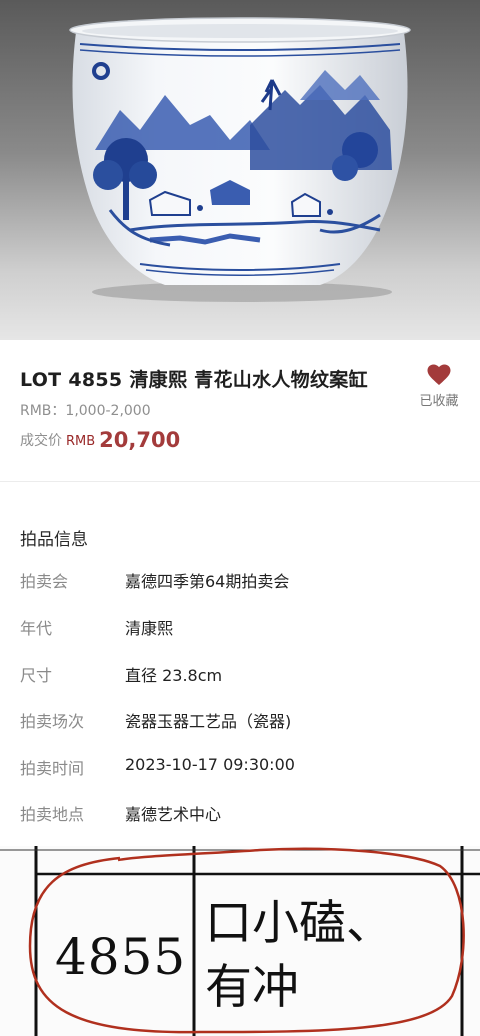 The width and height of the screenshot is (480, 1036). I want to click on lot-title: LOT 4855 清康熙 青花山水人物纹案缸, so click(194, 380).